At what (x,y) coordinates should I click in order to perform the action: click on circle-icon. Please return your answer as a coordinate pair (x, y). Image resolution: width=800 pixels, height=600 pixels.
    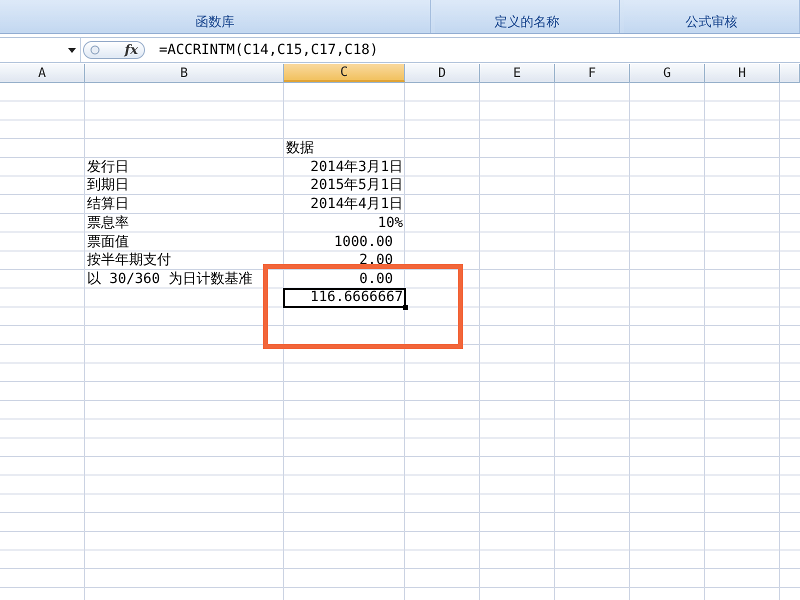
    Looking at the image, I should click on (95, 50).